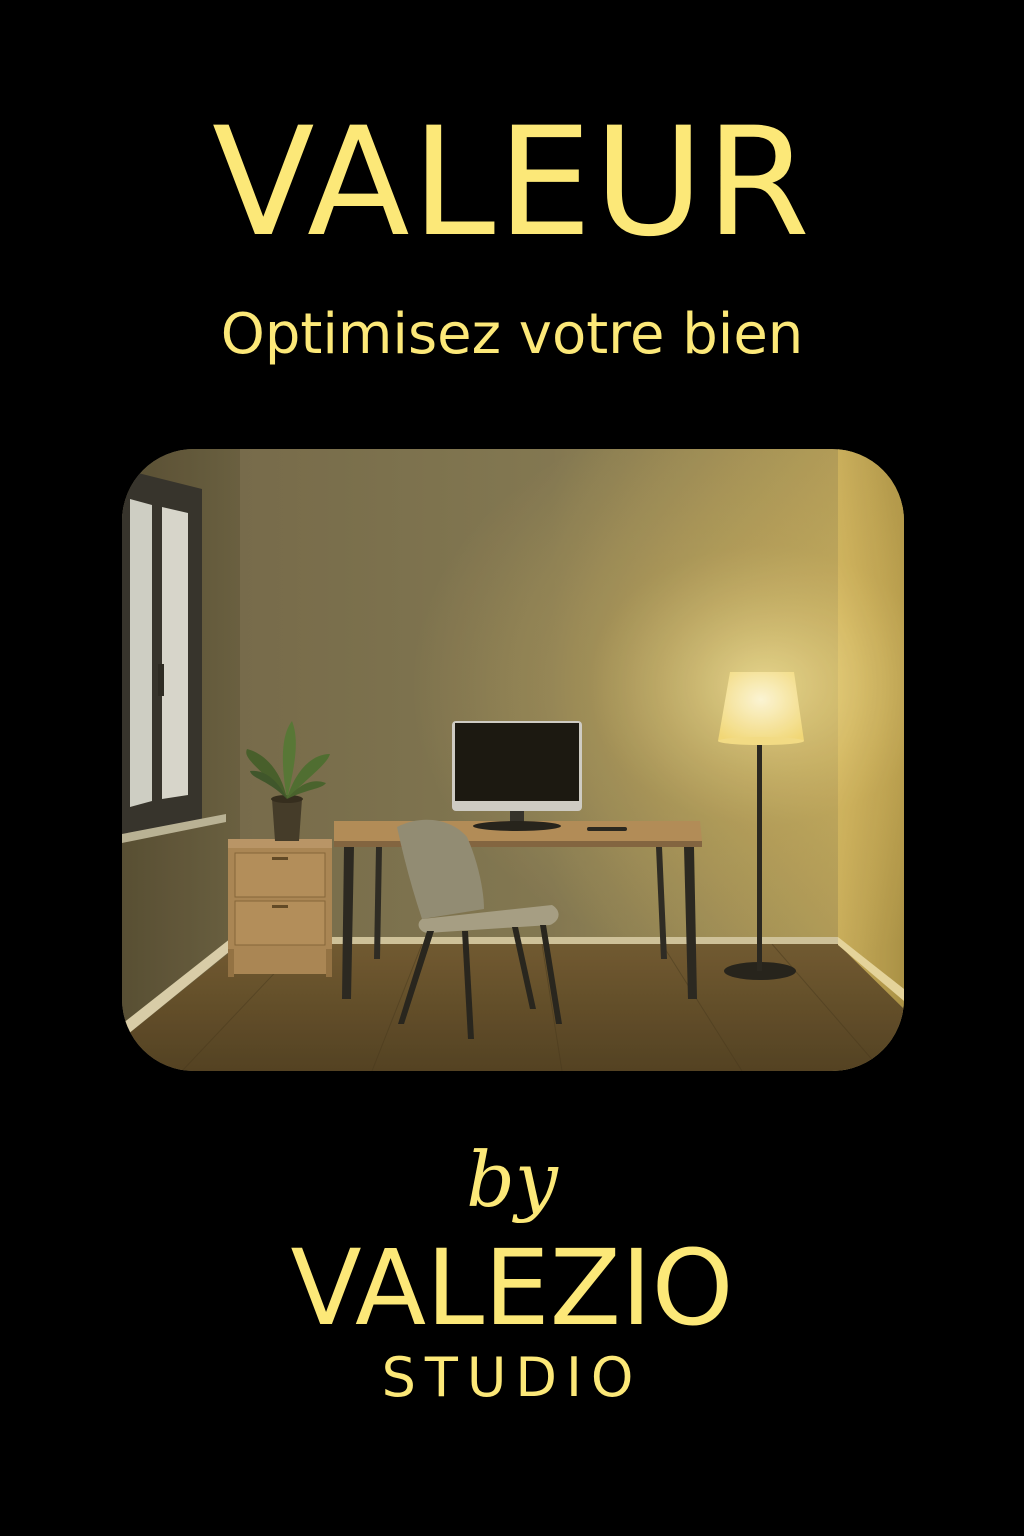 This screenshot has height=1536, width=1024. I want to click on brand-name: VALEZIO, so click(512, 1288).